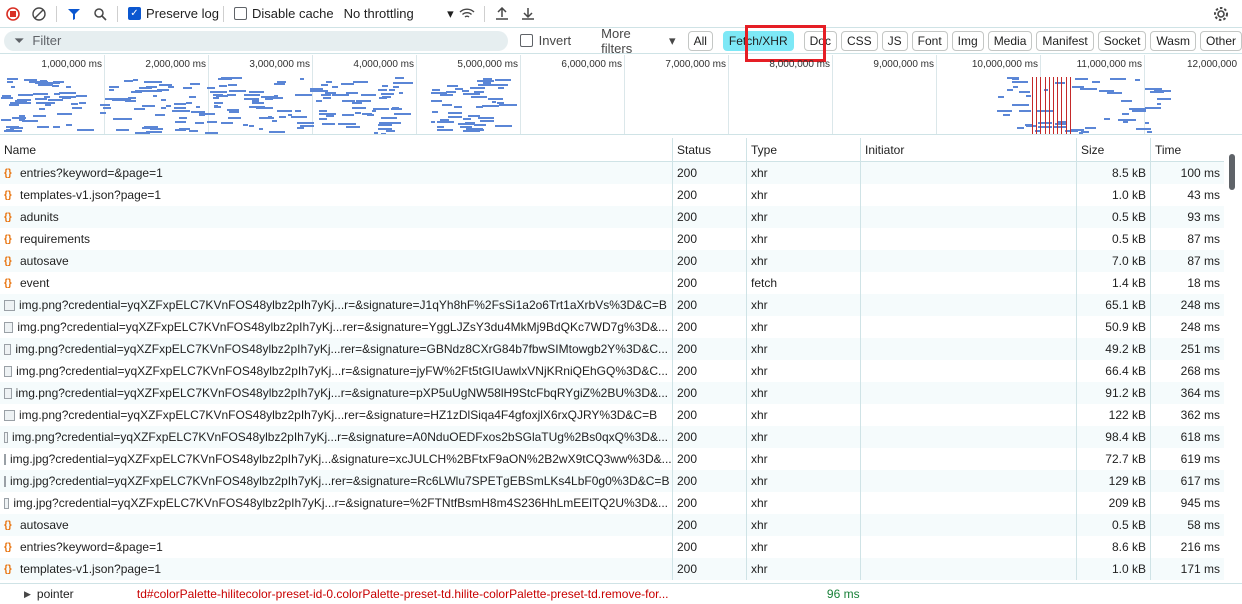  What do you see at coordinates (1065, 40) in the screenshot?
I see `chip-manifest: Manifest` at bounding box center [1065, 40].